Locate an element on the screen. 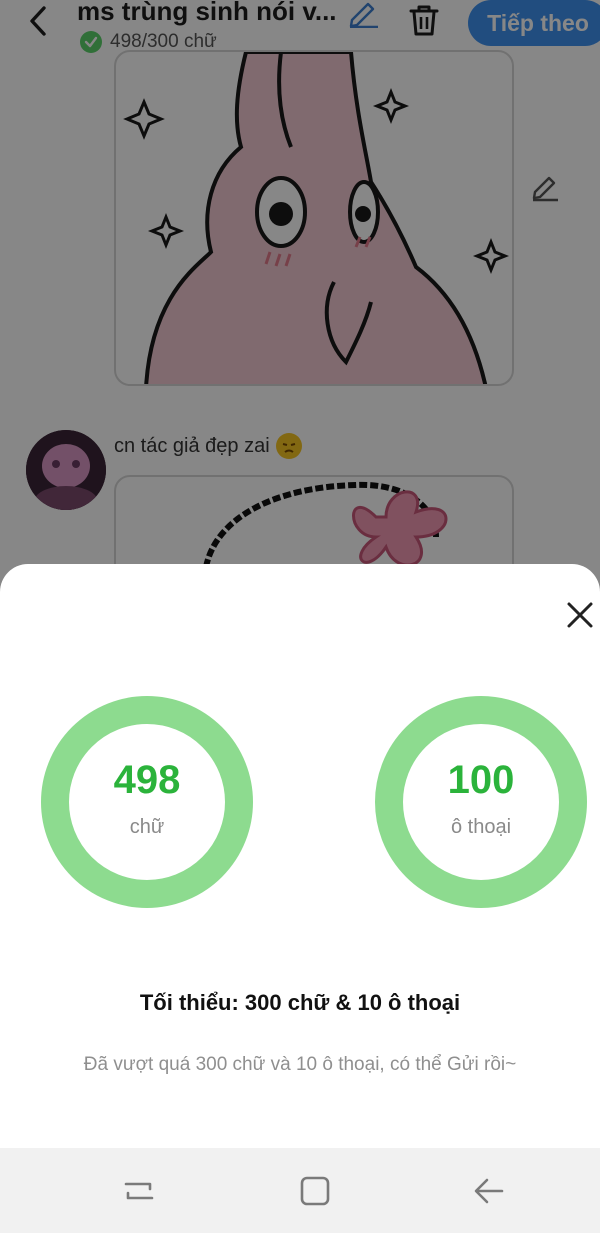  word-count-label: chữ is located at coordinates (147, 826).